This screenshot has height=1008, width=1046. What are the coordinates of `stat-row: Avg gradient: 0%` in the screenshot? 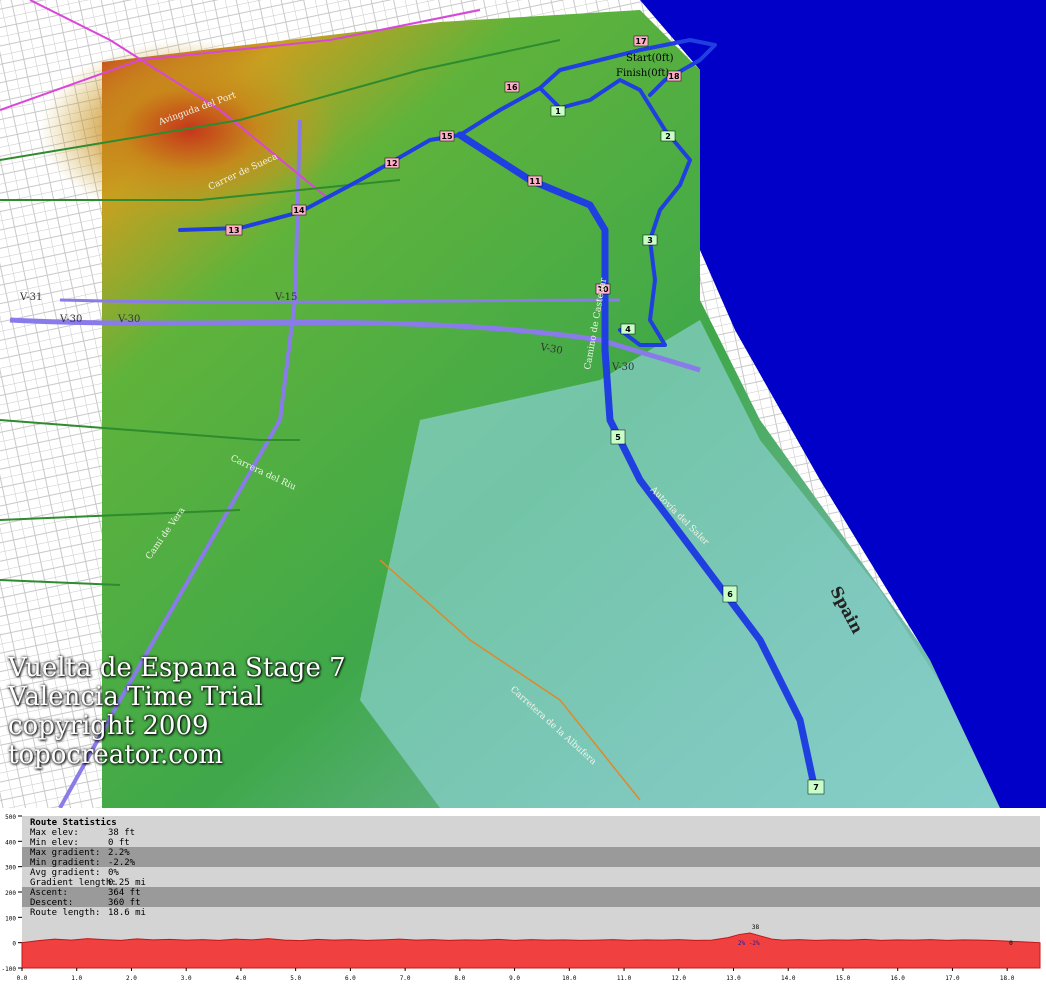 It's located at (534, 873).